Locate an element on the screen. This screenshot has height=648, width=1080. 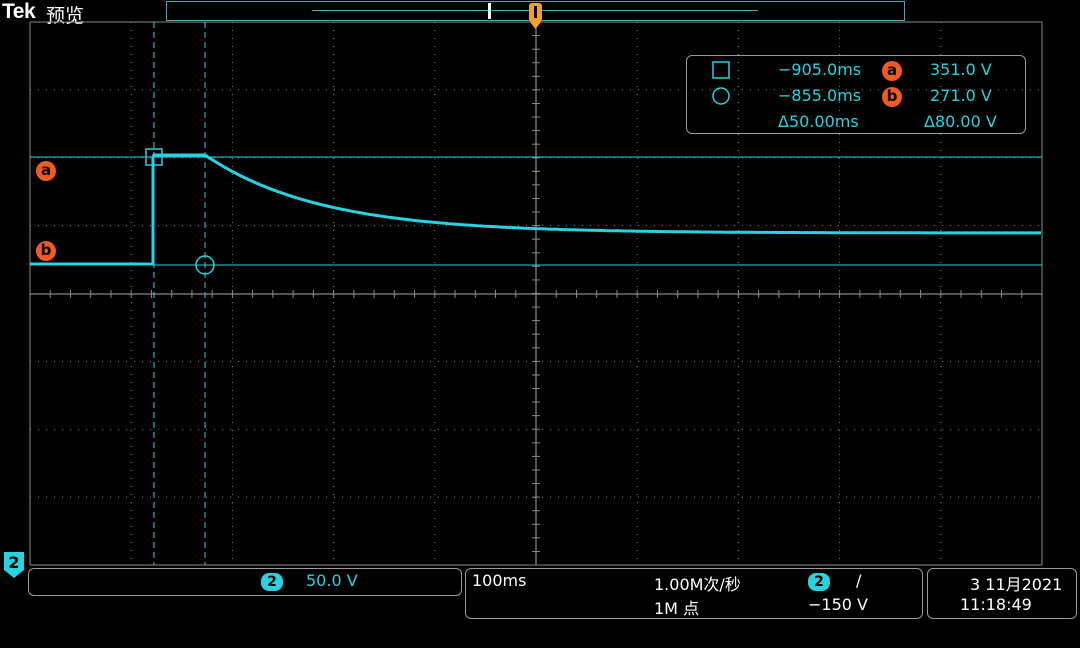
record-length: 1M 点 is located at coordinates (677, 608).